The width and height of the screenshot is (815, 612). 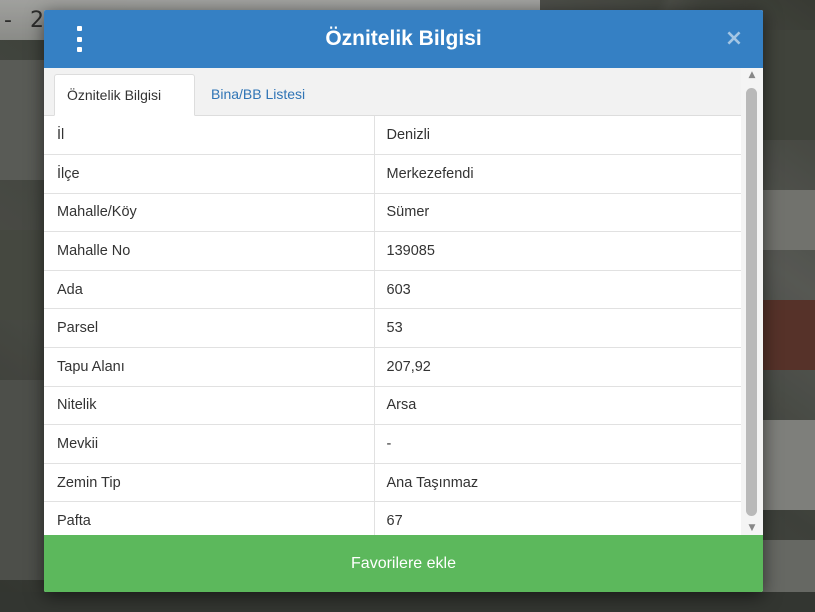 I want to click on scroll-up-arrow-icon: ▲, so click(x=752, y=75).